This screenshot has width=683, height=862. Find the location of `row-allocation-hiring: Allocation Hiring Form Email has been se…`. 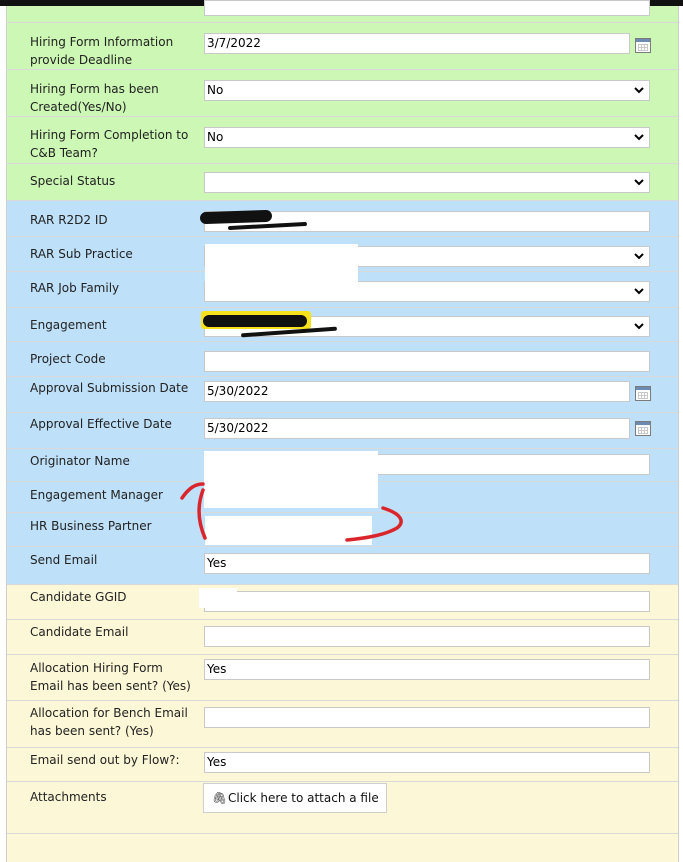

row-allocation-hiring: Allocation Hiring Form Email has been se… is located at coordinates (342, 678).